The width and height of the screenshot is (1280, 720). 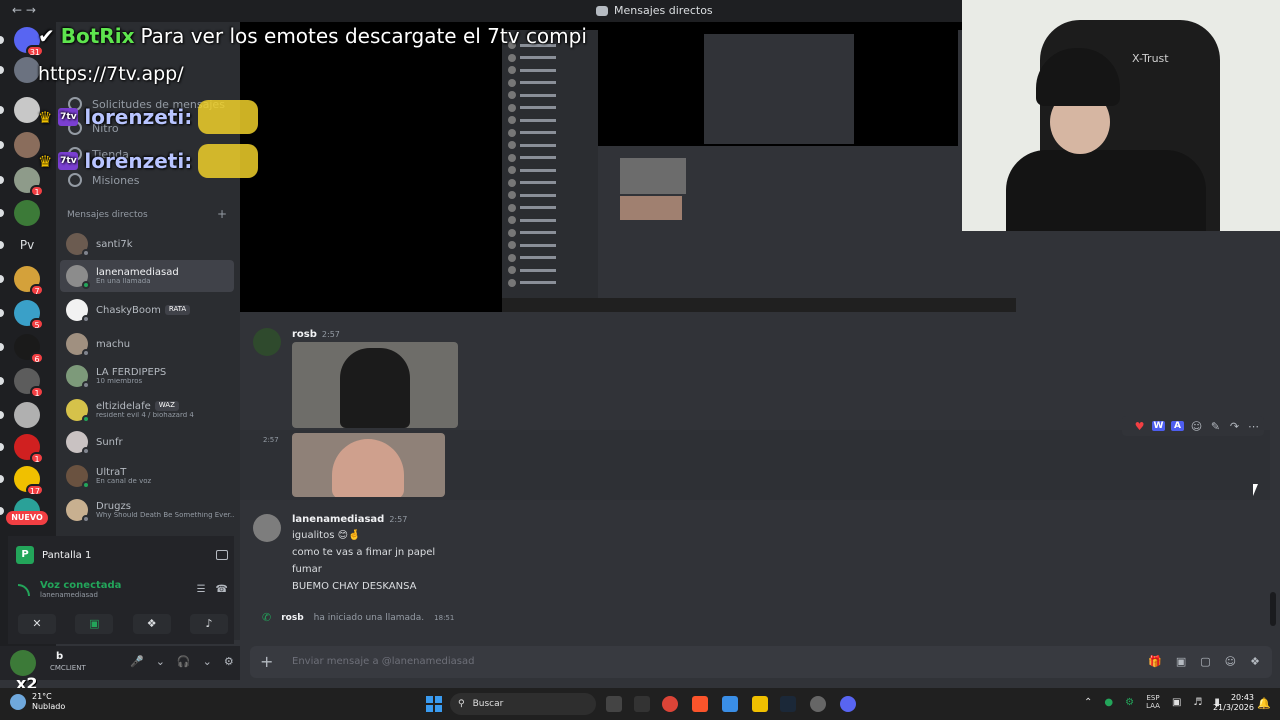 What do you see at coordinates (20, 245) in the screenshot?
I see `server-pv: Pv` at bounding box center [20, 245].